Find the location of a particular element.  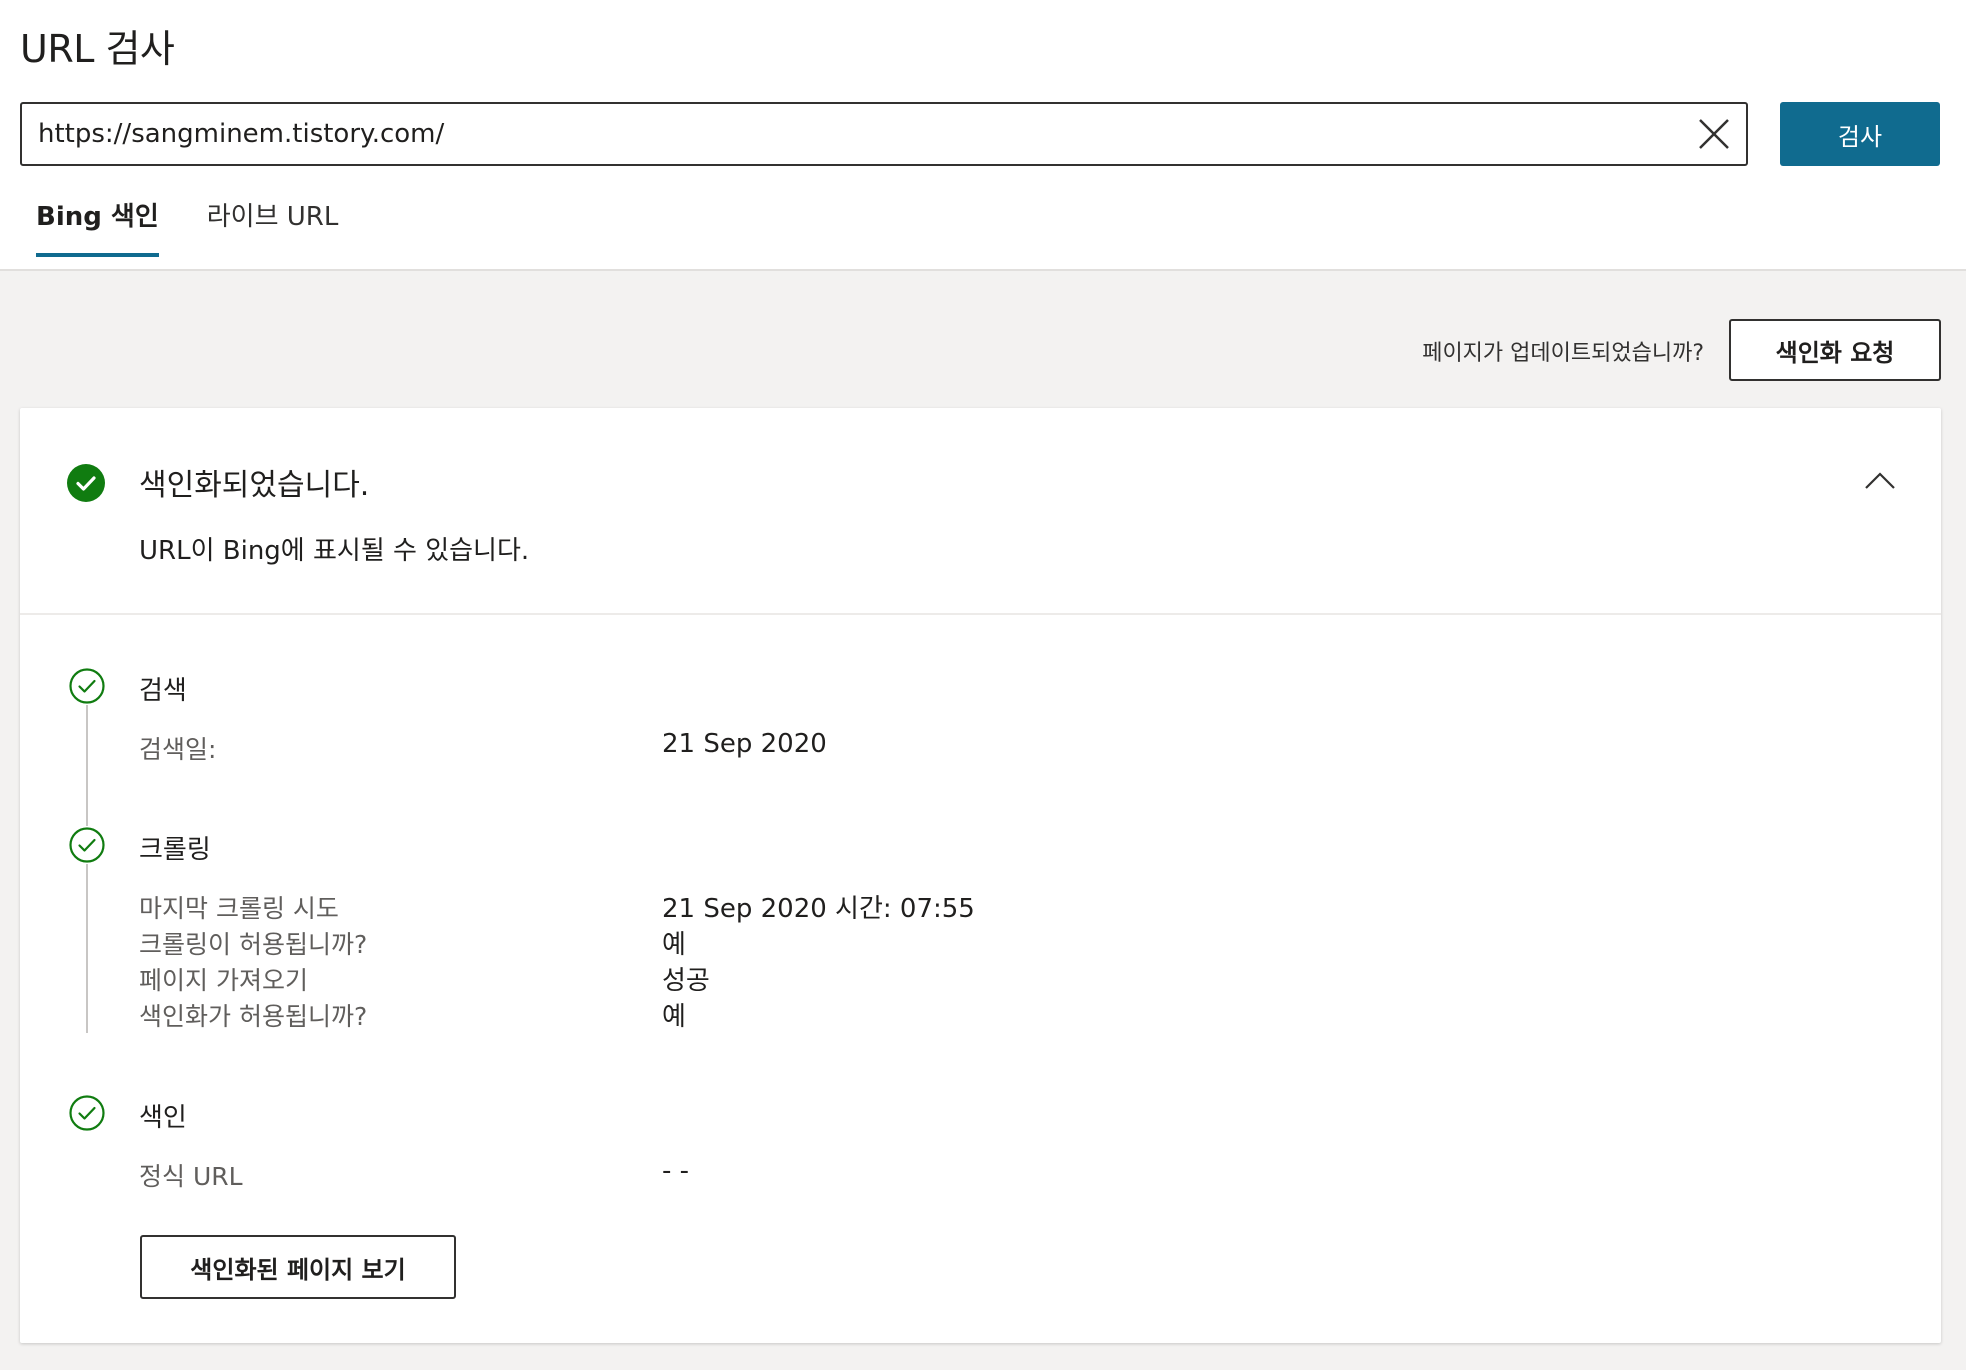

tab-live-url: 라이브 URL is located at coordinates (273, 225).